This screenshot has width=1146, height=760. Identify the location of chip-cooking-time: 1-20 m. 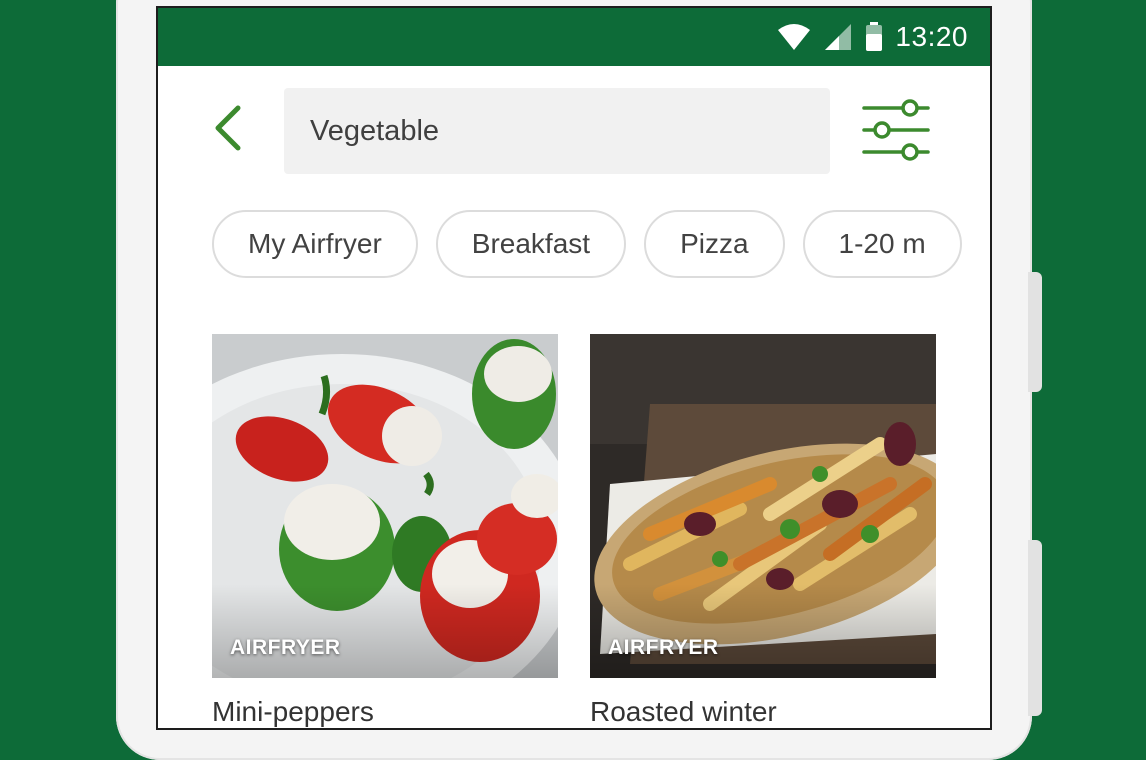
(882, 244).